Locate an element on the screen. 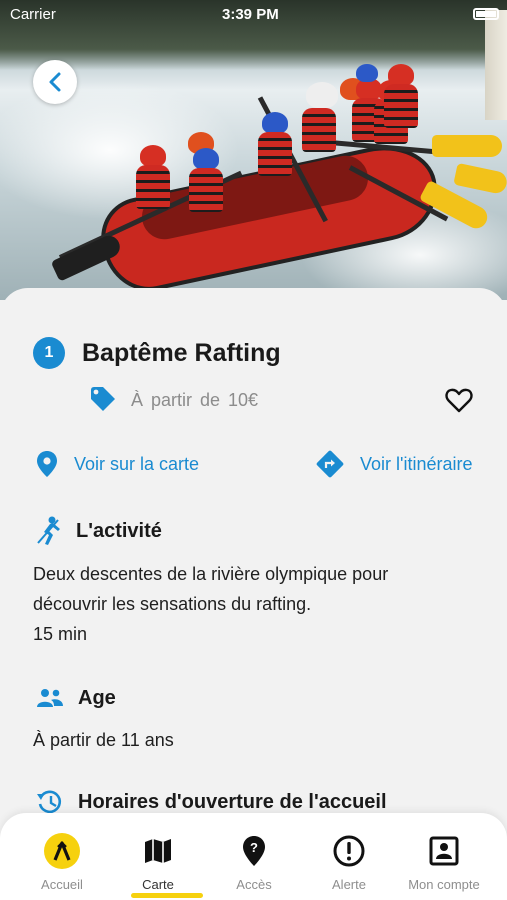 The image size is (507, 900). activity-title: Baptême Rafting is located at coordinates (181, 352).